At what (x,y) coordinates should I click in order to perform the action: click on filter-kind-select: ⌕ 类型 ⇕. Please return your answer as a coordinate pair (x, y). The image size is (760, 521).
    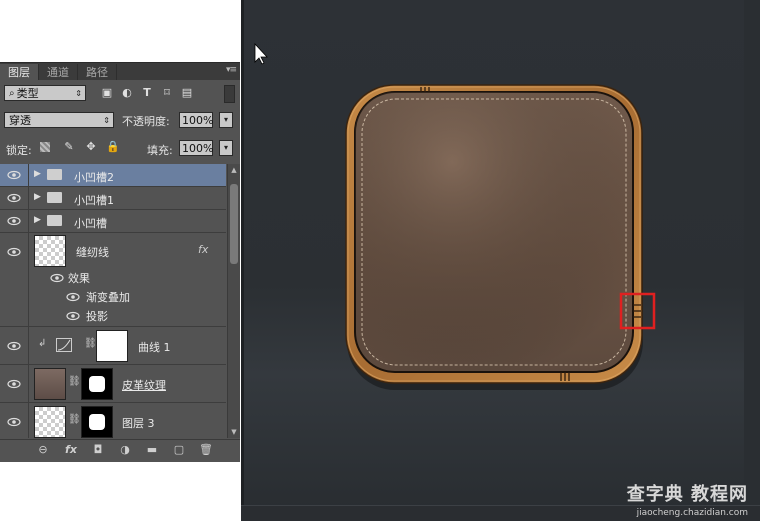
    Looking at the image, I should click on (45, 93).